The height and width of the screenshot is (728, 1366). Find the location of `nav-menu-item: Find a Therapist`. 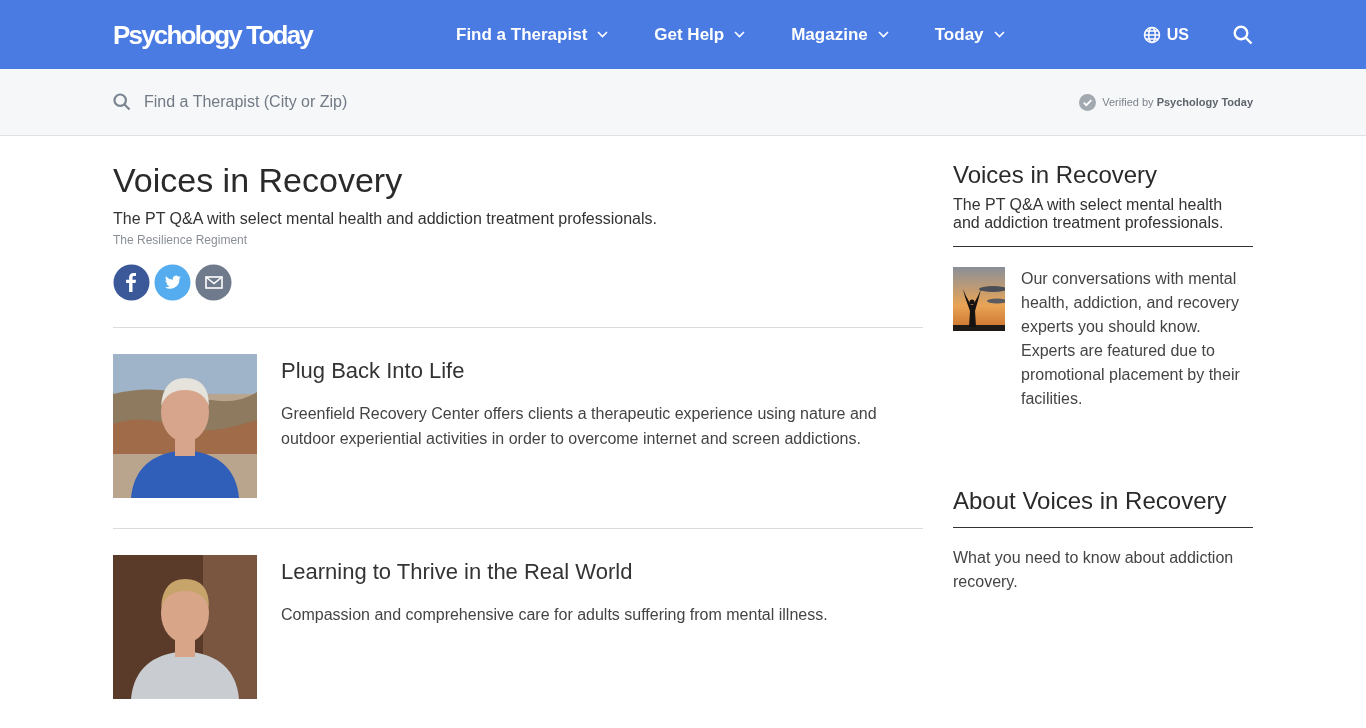

nav-menu-item: Find a Therapist is located at coordinates (532, 34).